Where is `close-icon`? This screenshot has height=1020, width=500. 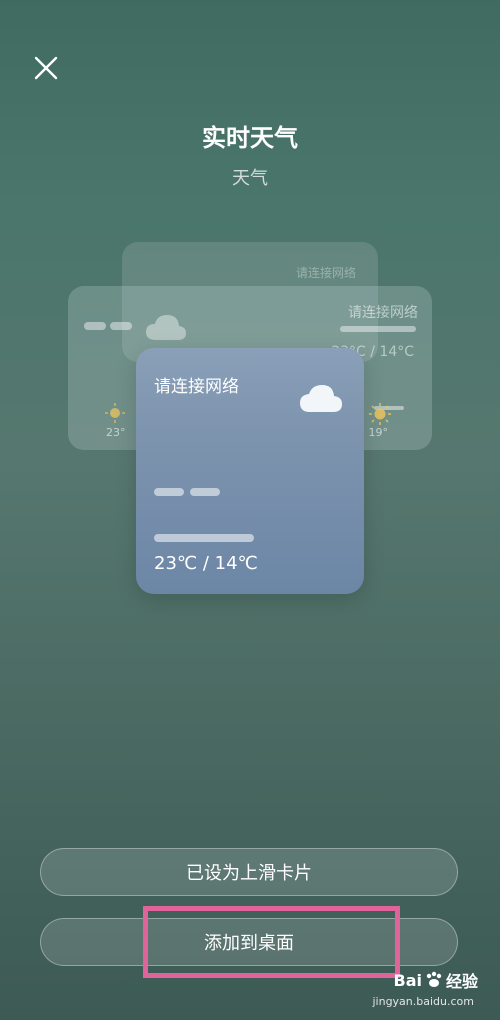 close-icon is located at coordinates (46, 68).